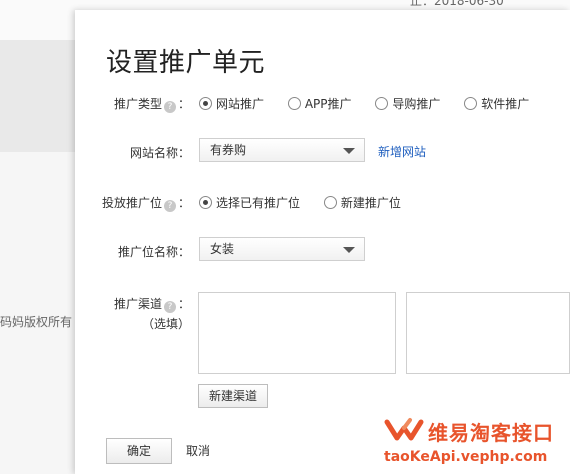 This screenshot has height=474, width=570. What do you see at coordinates (159, 153) in the screenshot?
I see `site-name-label: 网站名称：` at bounding box center [159, 153].